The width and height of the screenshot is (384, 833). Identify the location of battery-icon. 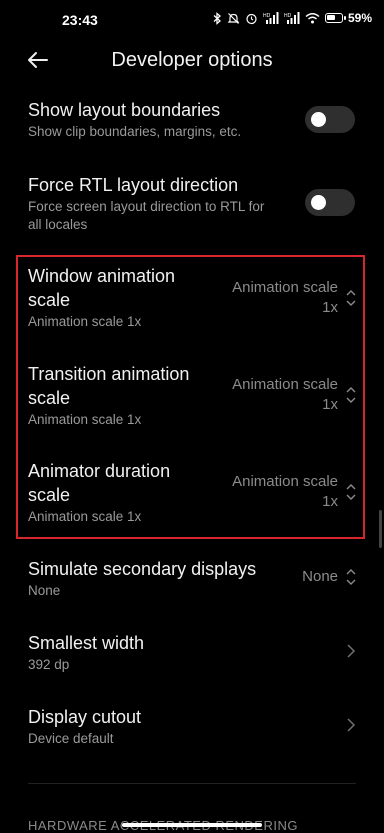
(335, 18).